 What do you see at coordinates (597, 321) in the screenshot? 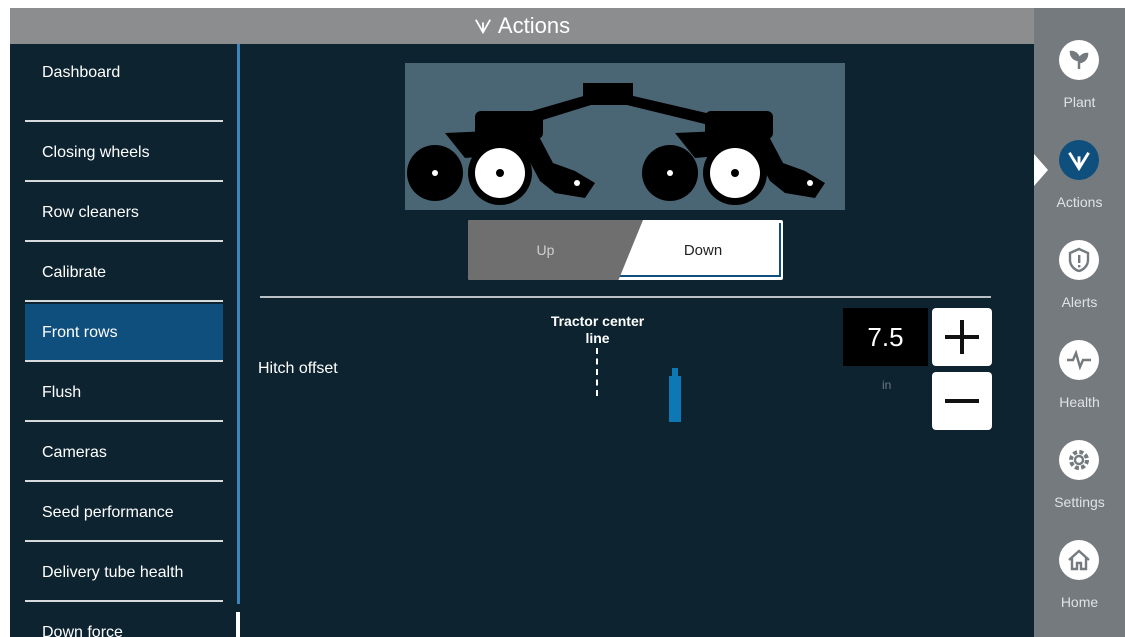
I see `tractor-center-label-line1: Tractor center` at bounding box center [597, 321].